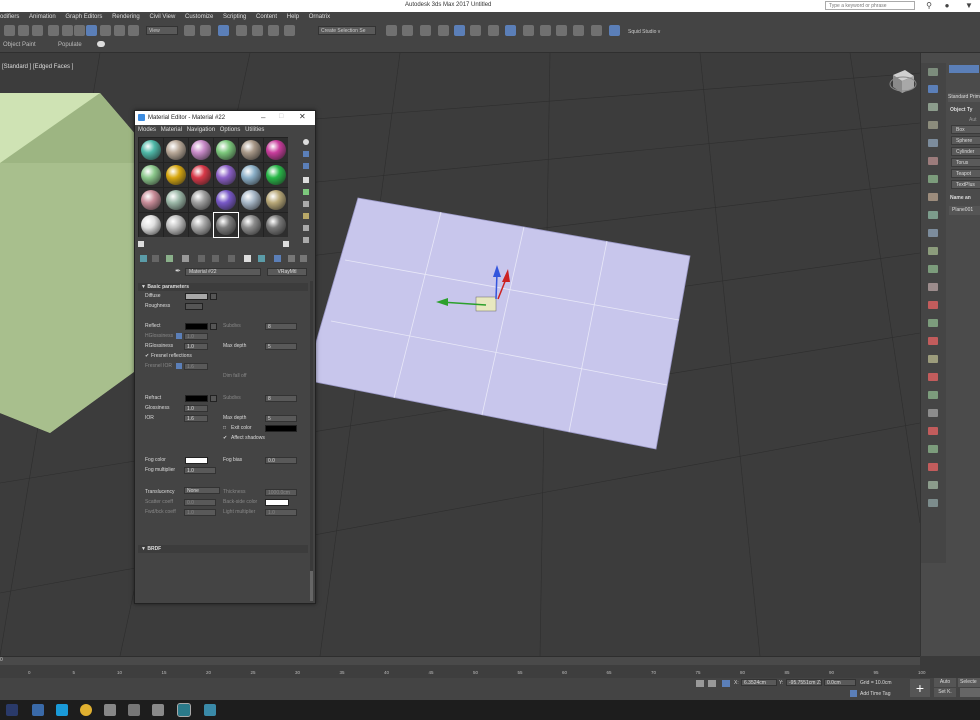  What do you see at coordinates (223, 30) in the screenshot?
I see `snap-toggle-icon` at bounding box center [223, 30].